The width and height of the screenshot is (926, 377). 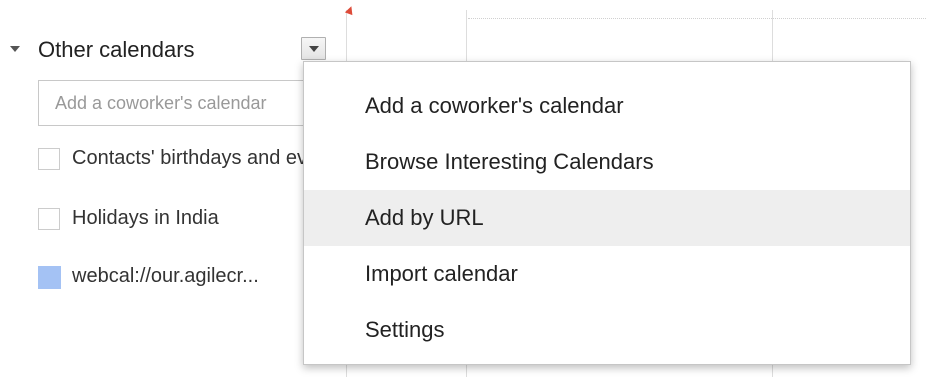 I want to click on calendar-label: Contacts' birthdays and events, so click(x=190, y=158).